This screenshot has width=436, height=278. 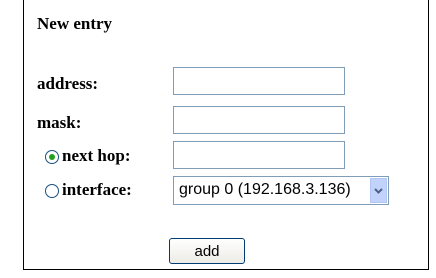 What do you see at coordinates (75, 23) in the screenshot?
I see `panel-title: New entry` at bounding box center [75, 23].